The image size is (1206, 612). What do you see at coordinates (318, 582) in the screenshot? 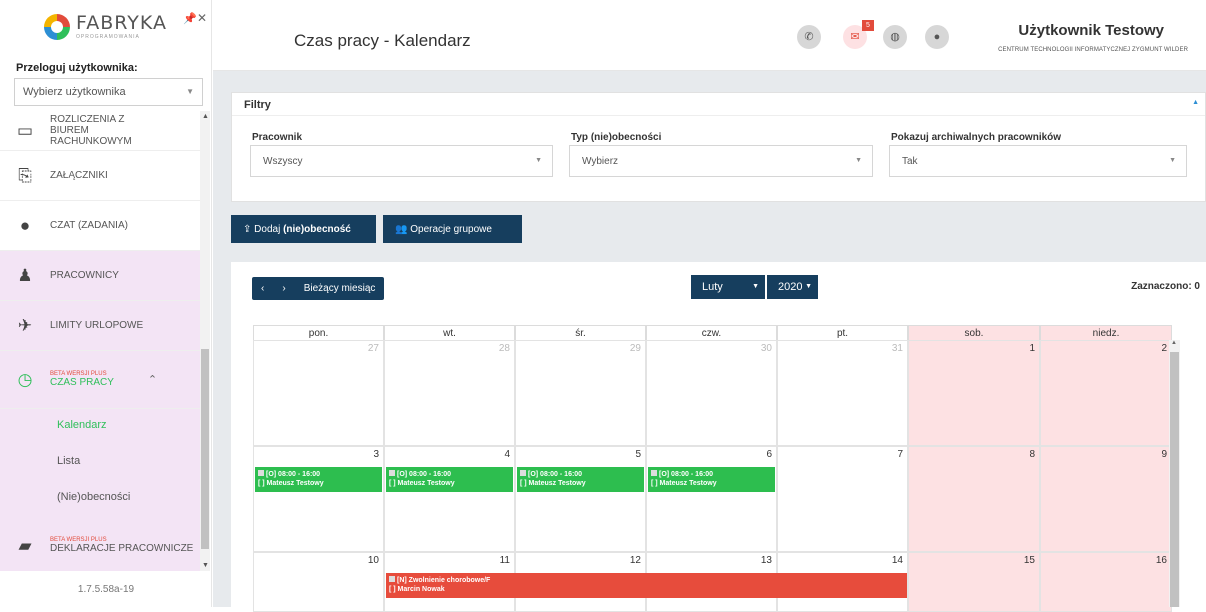
I see `day-cell: 10` at bounding box center [318, 582].